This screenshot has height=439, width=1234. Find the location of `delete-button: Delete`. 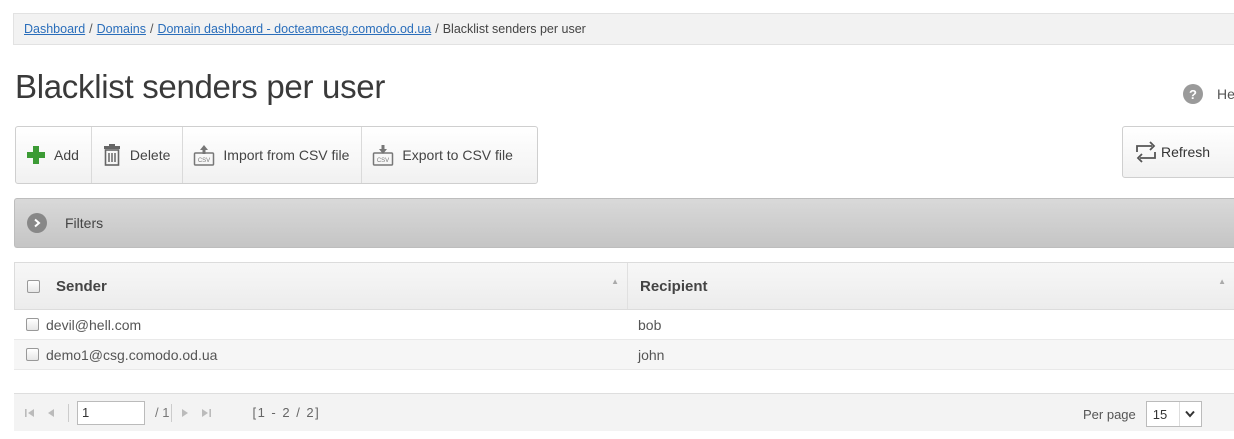

delete-button: Delete is located at coordinates (138, 155).